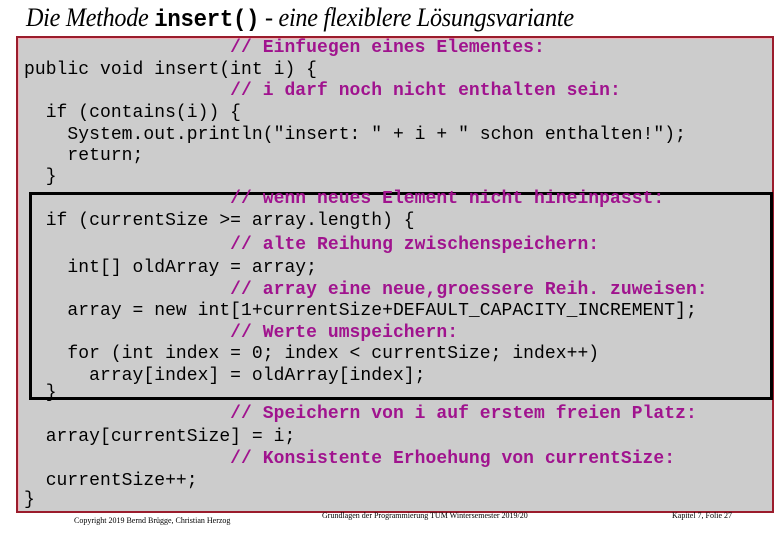  Describe the element at coordinates (284, 48) in the screenshot. I see `code-line-comment: // Einfuegen eines Elementes:` at that location.